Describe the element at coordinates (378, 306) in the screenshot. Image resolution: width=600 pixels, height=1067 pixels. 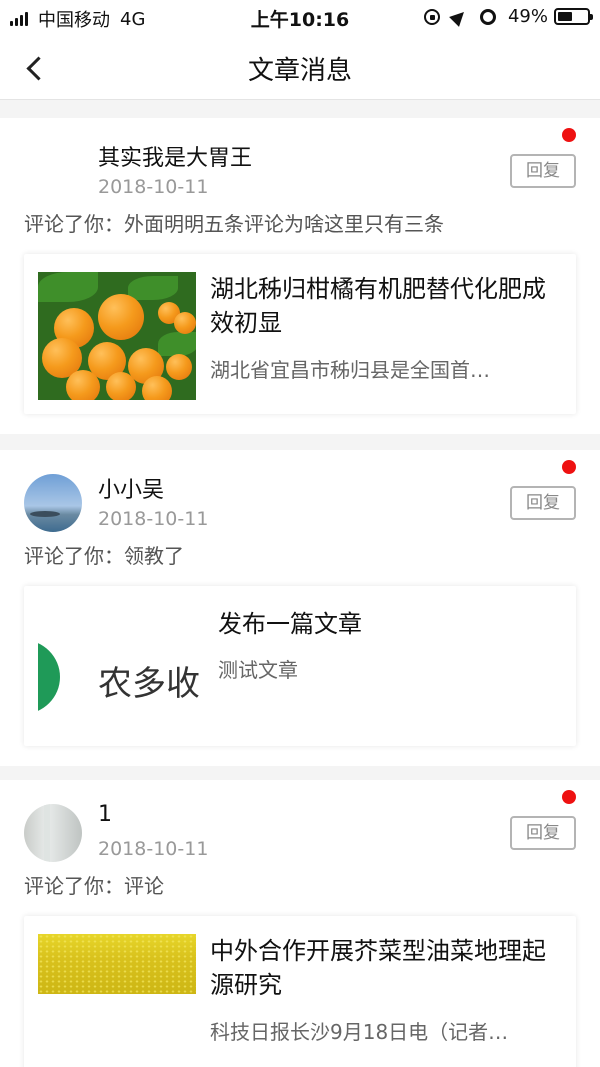
I see `article-title: 湖北秭归柑橘有机肥替代化肥成效初显` at that location.